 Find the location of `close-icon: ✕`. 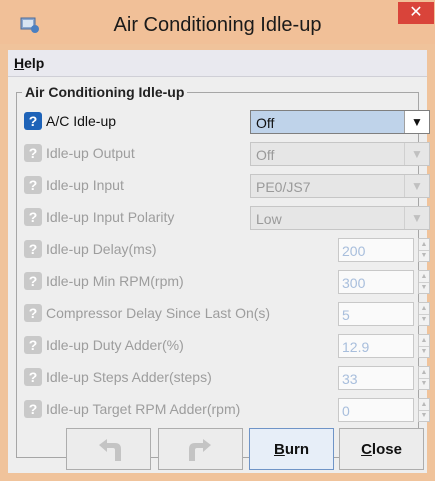

close-icon: ✕ is located at coordinates (416, 12).